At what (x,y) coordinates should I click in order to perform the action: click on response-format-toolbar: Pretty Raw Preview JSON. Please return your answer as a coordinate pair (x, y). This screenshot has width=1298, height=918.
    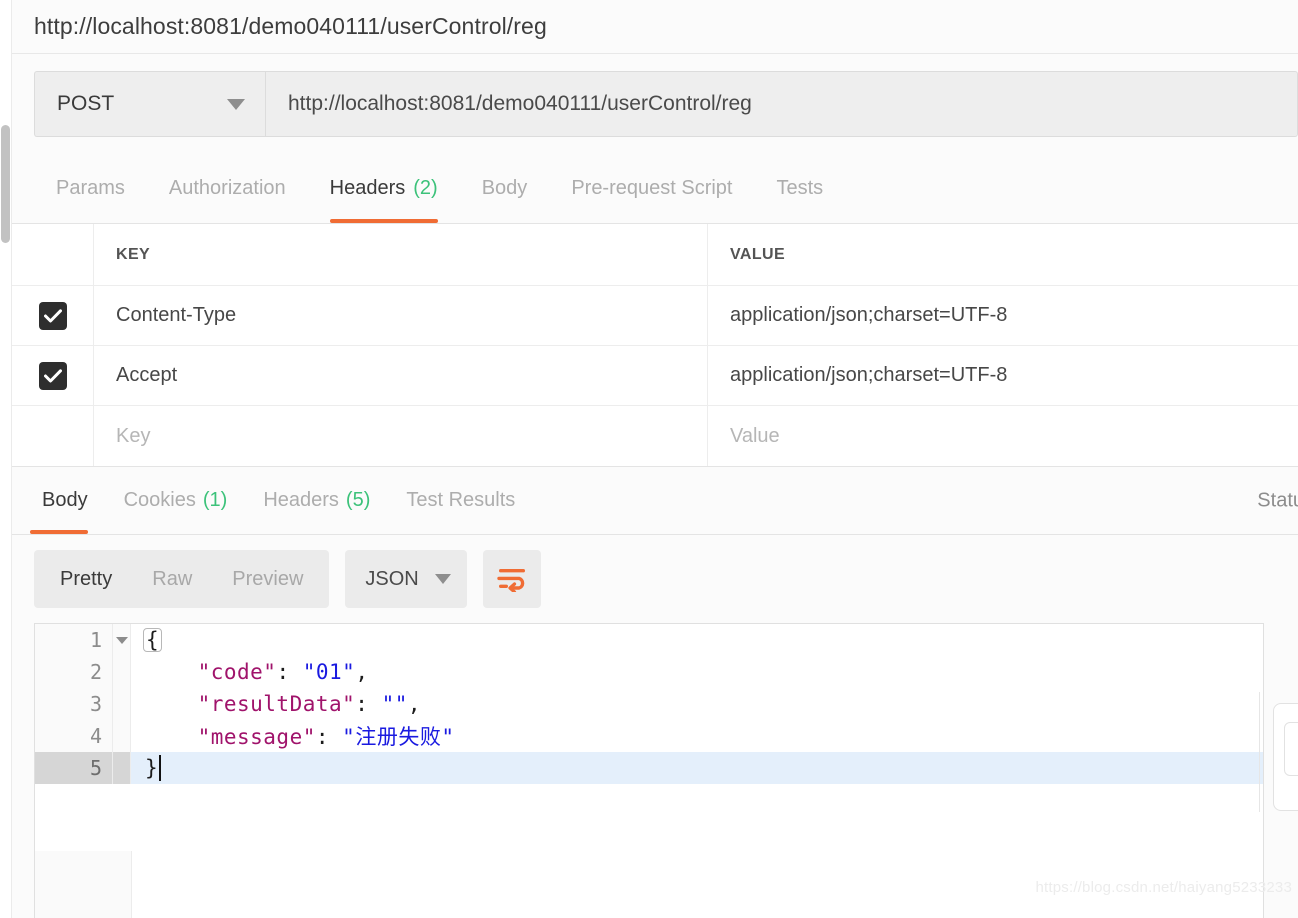
    Looking at the image, I should click on (655, 579).